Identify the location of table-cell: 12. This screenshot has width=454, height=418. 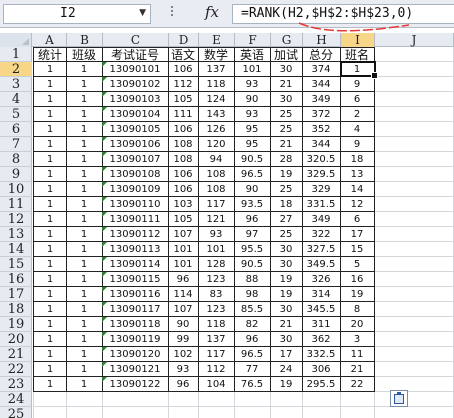
(357, 204).